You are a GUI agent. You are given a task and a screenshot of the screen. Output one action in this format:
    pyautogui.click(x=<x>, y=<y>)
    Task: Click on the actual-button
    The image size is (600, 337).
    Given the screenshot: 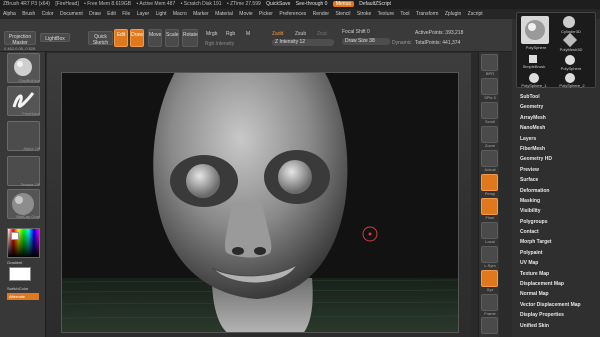 What is the action you would take?
    pyautogui.click(x=489, y=158)
    